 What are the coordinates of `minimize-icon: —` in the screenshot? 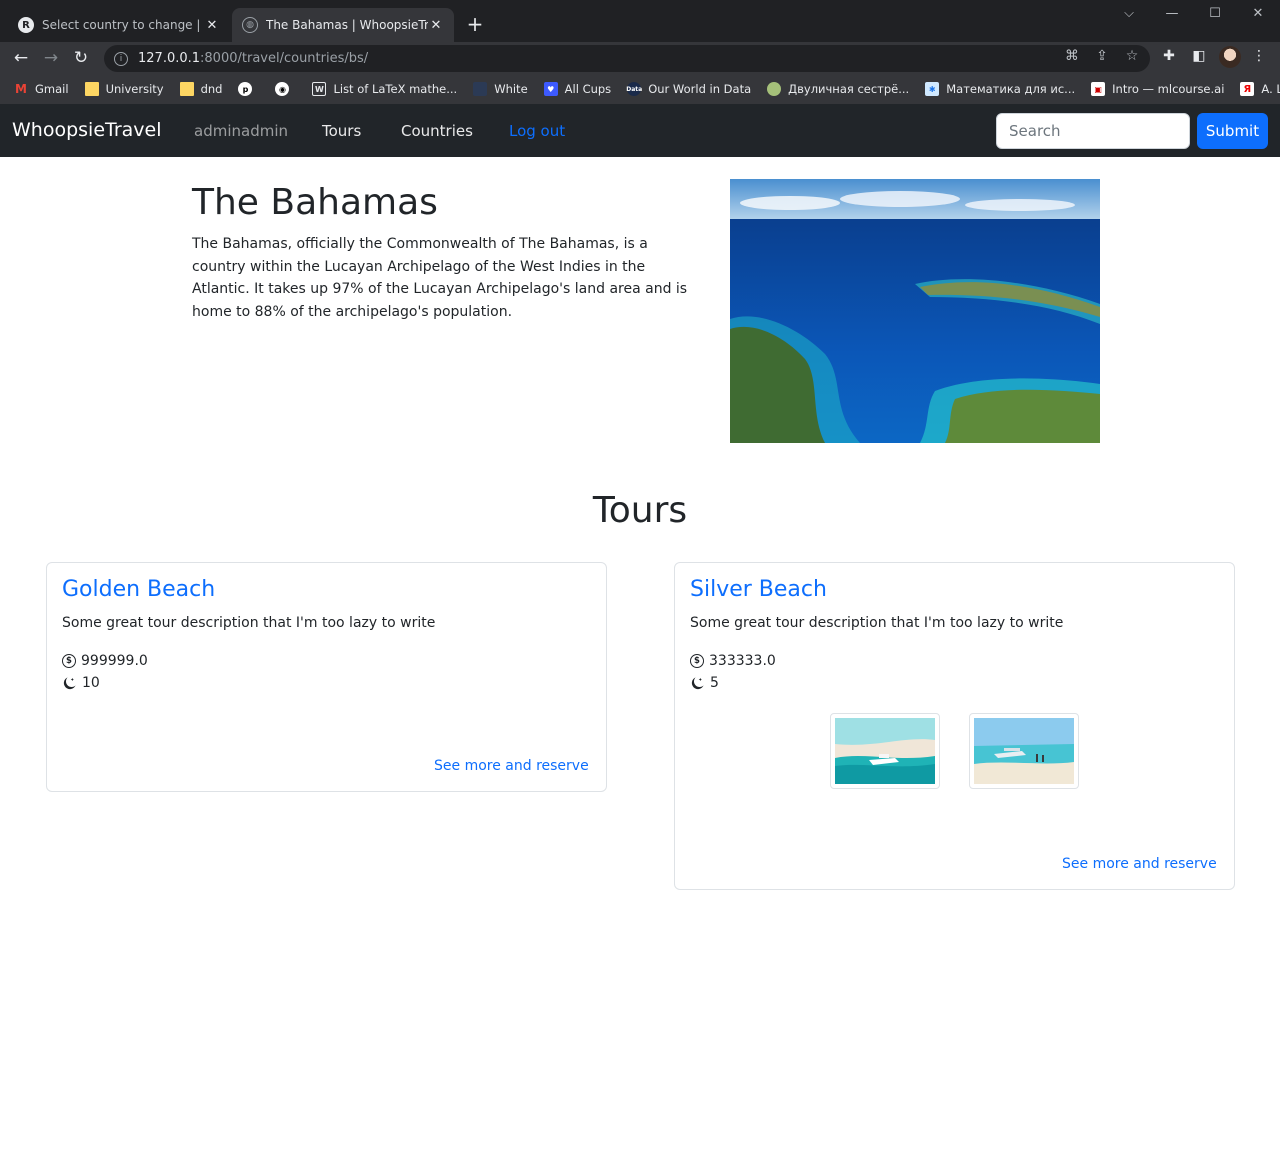 It's located at (1172, 13).